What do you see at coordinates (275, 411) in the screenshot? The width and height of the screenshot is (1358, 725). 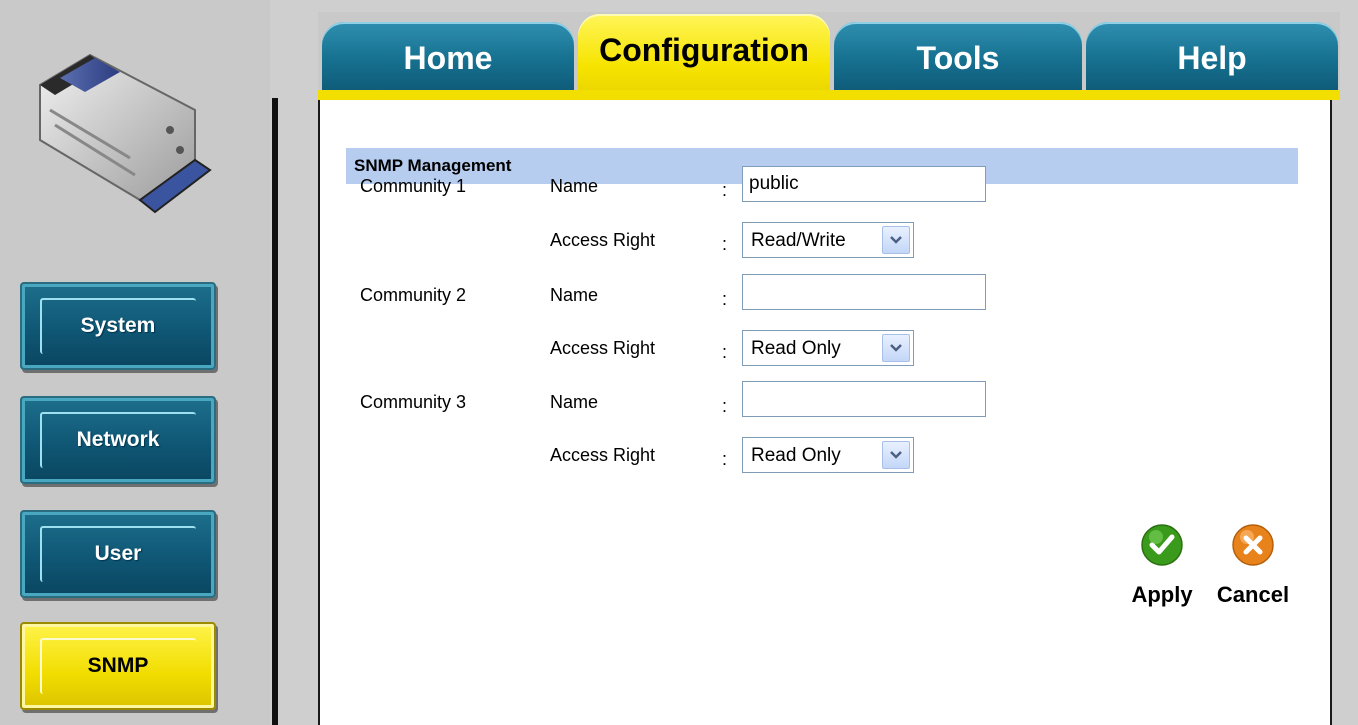 I see `sidebar-divider` at bounding box center [275, 411].